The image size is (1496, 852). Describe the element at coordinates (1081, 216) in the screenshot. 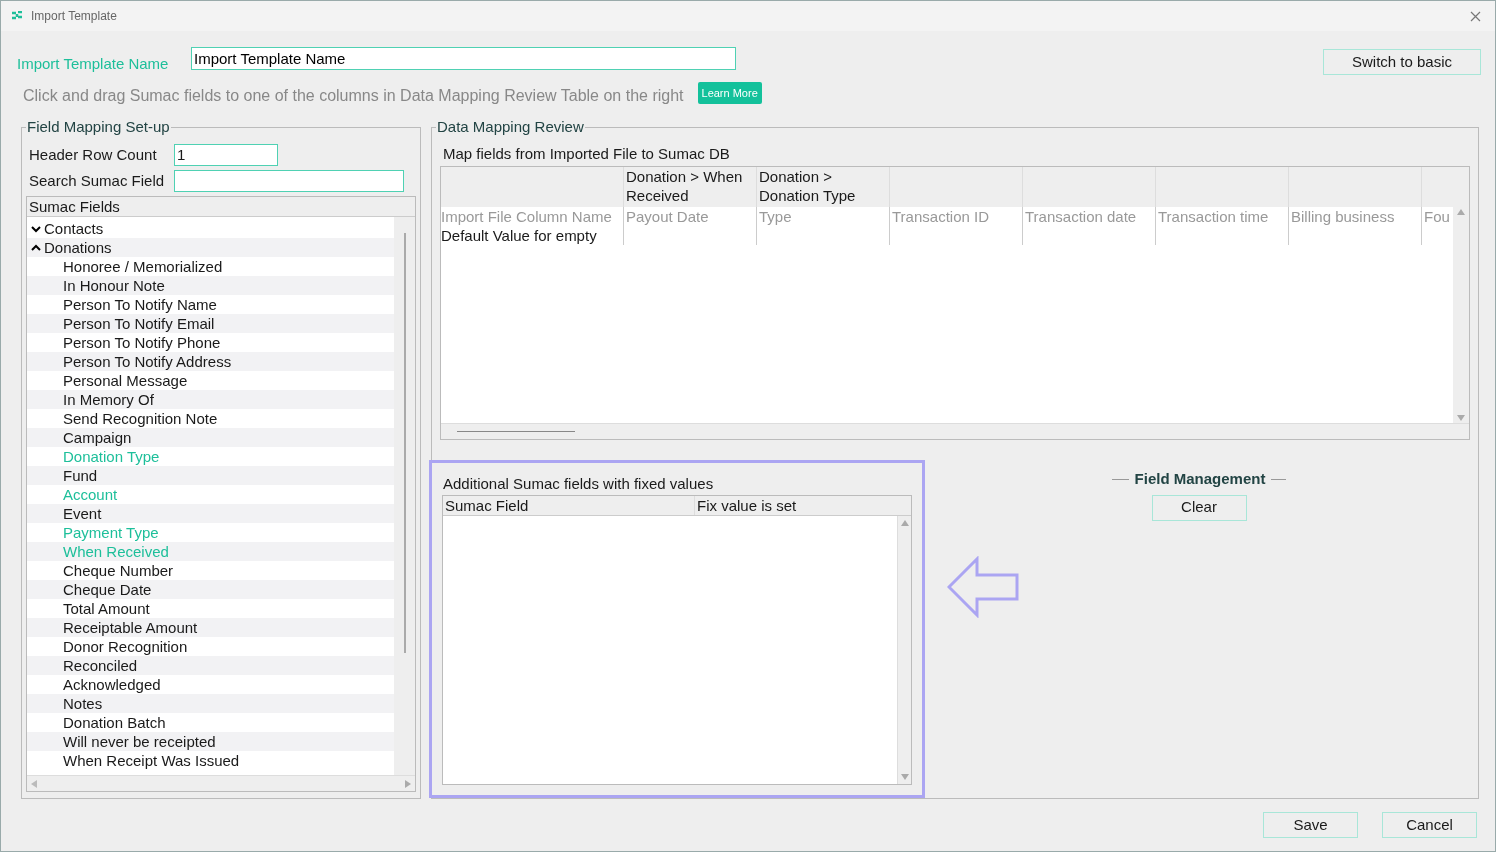

I see `table-cell: Transaction date` at that location.